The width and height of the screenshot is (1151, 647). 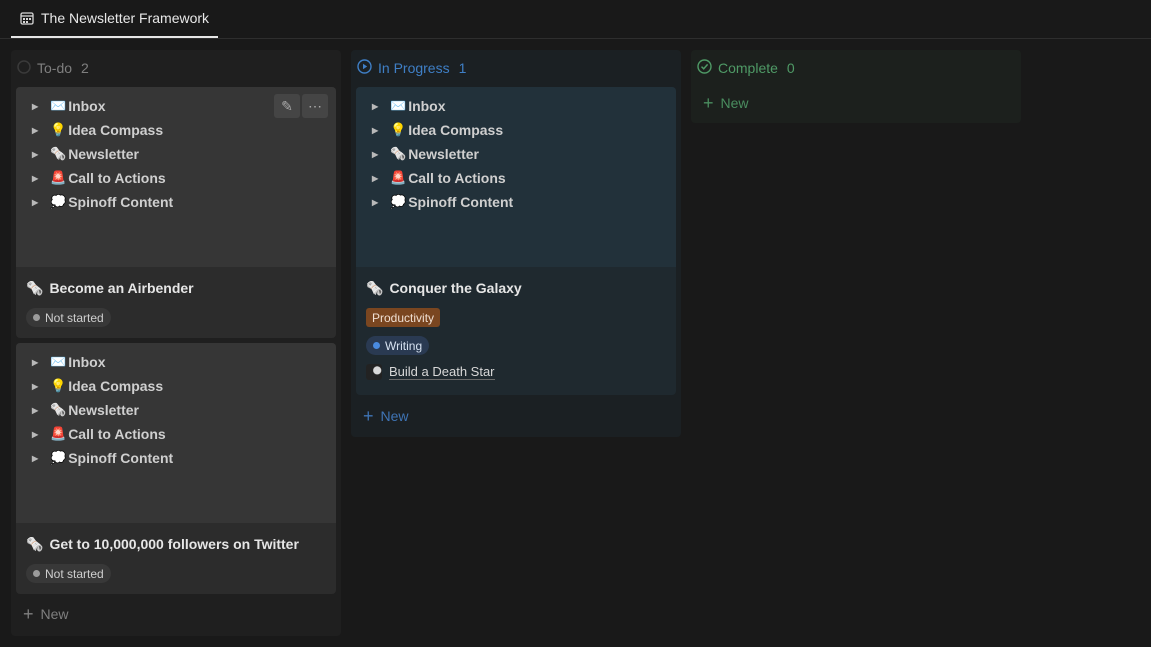 I want to click on card-title: 🗞️ Become an Airbender, so click(x=176, y=288).